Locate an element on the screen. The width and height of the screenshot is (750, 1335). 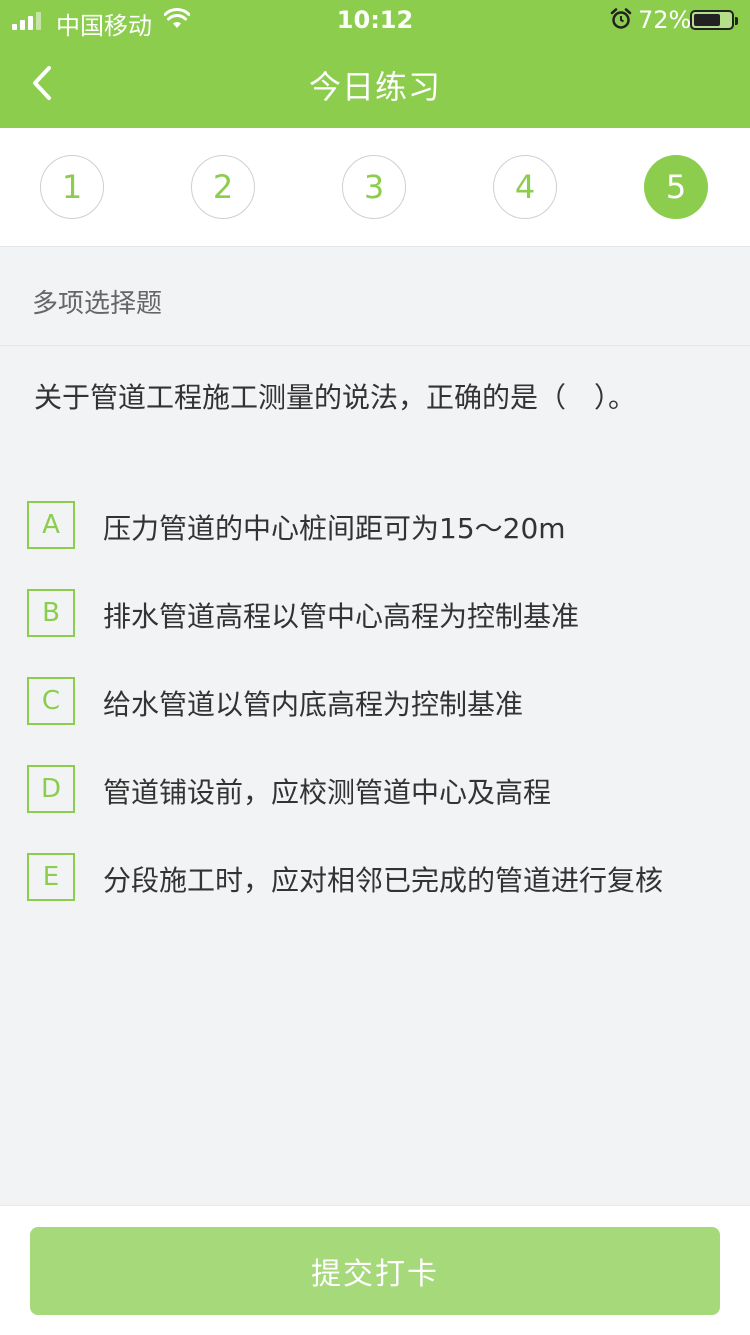
option-c: C 给水管道以管内底高程为控制基准 is located at coordinates (377, 701).